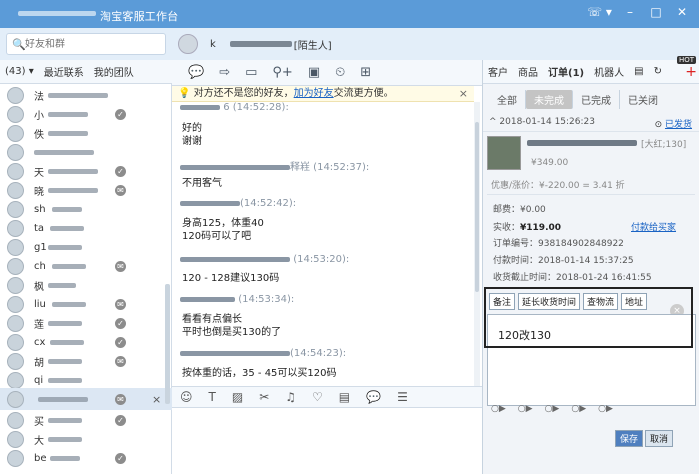  I want to click on filter-all: 全部, so click(507, 99).